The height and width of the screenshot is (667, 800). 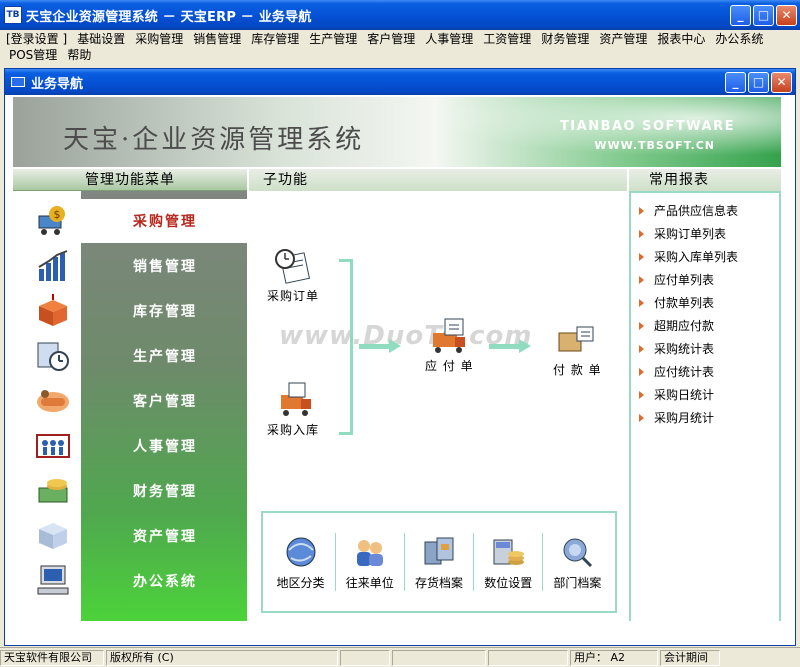 I want to click on payment-item: 付 款 单, so click(x=577, y=349).